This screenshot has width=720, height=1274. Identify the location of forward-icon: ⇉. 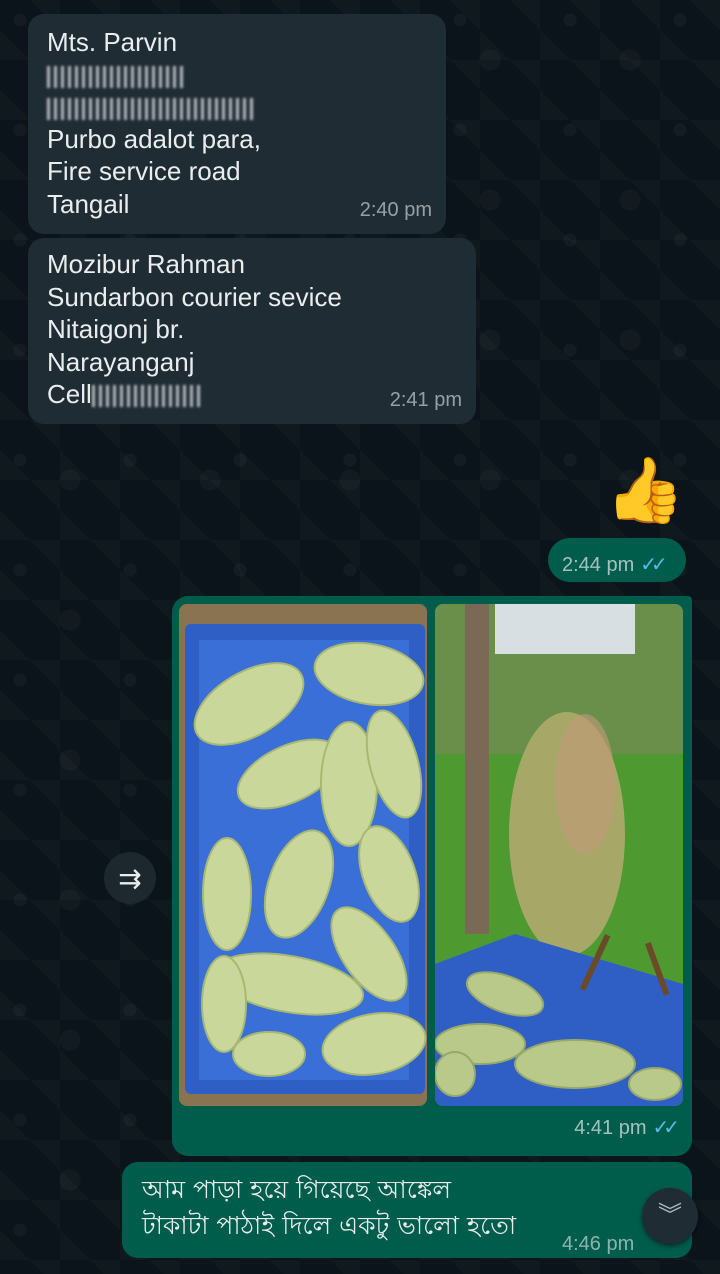
(130, 878).